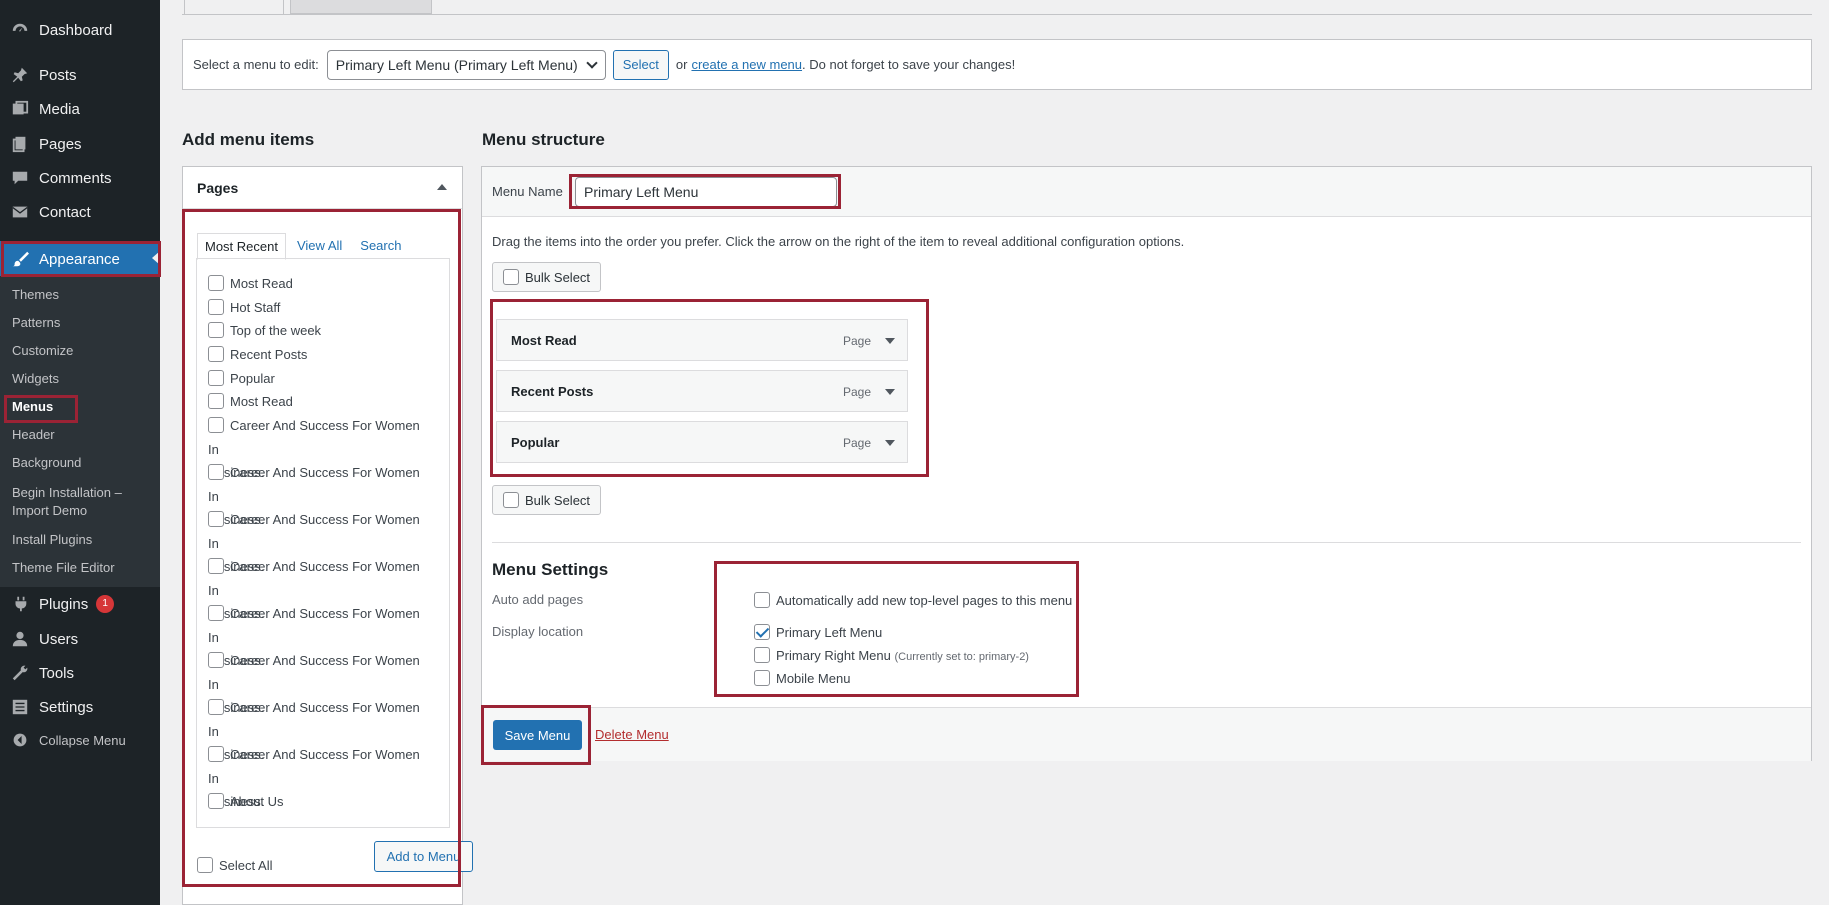  I want to click on submenu-install-plugins: Install Plugins, so click(52, 540).